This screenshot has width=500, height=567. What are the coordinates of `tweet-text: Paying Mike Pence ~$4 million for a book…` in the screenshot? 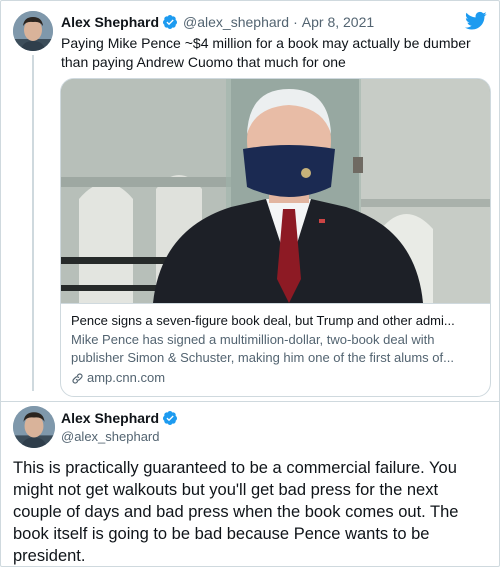 It's located at (266, 52).